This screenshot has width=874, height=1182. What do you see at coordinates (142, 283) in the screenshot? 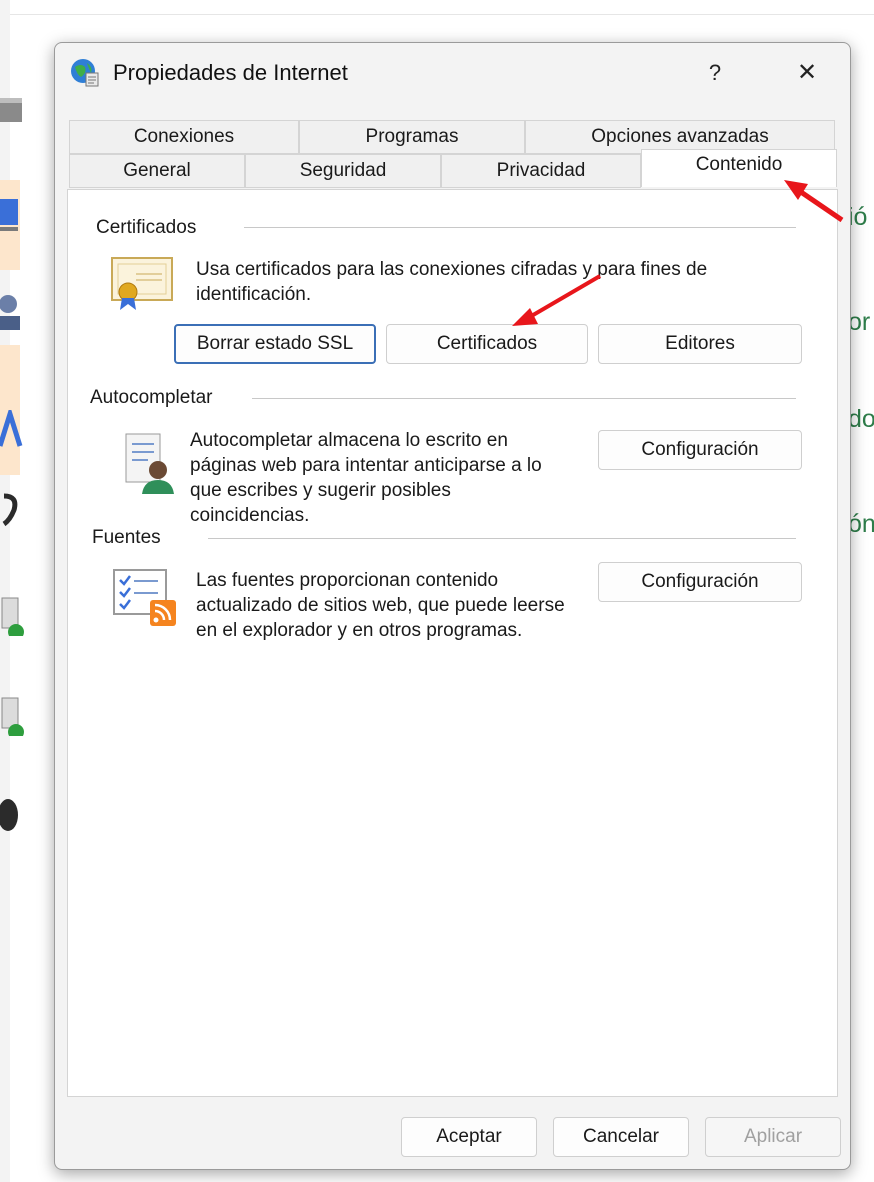
I see `certificate-icon` at bounding box center [142, 283].